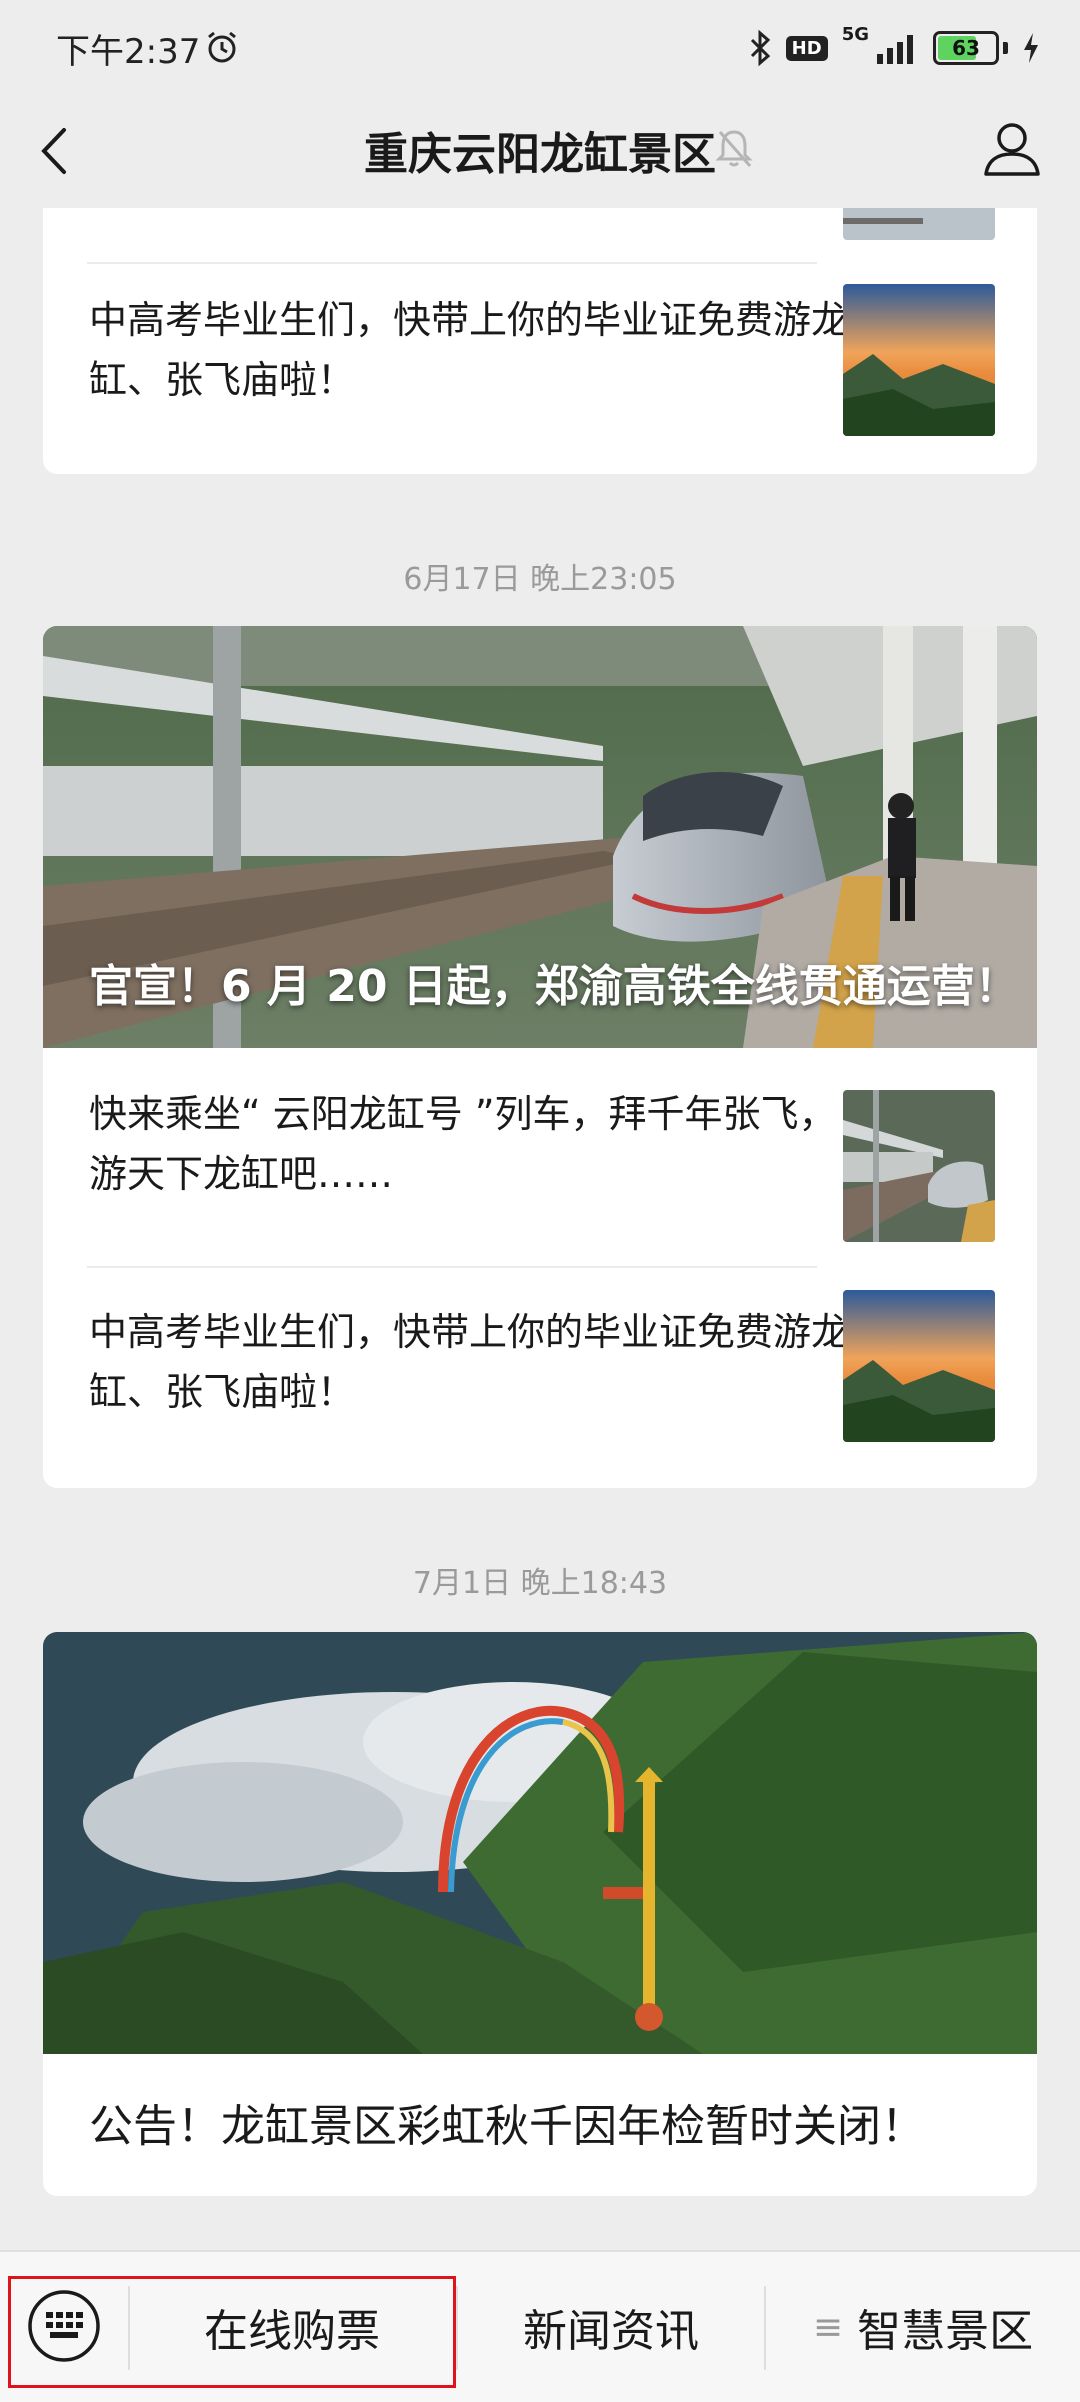 The image size is (1080, 2402). Describe the element at coordinates (734, 148) in the screenshot. I see `bell-muted-icon` at that location.